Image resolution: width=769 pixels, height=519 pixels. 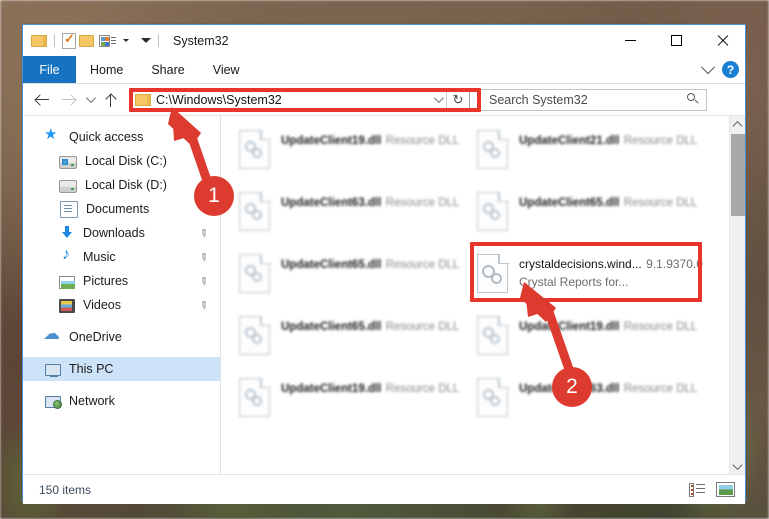 I want to click on pictures-icon, so click(x=67, y=282).